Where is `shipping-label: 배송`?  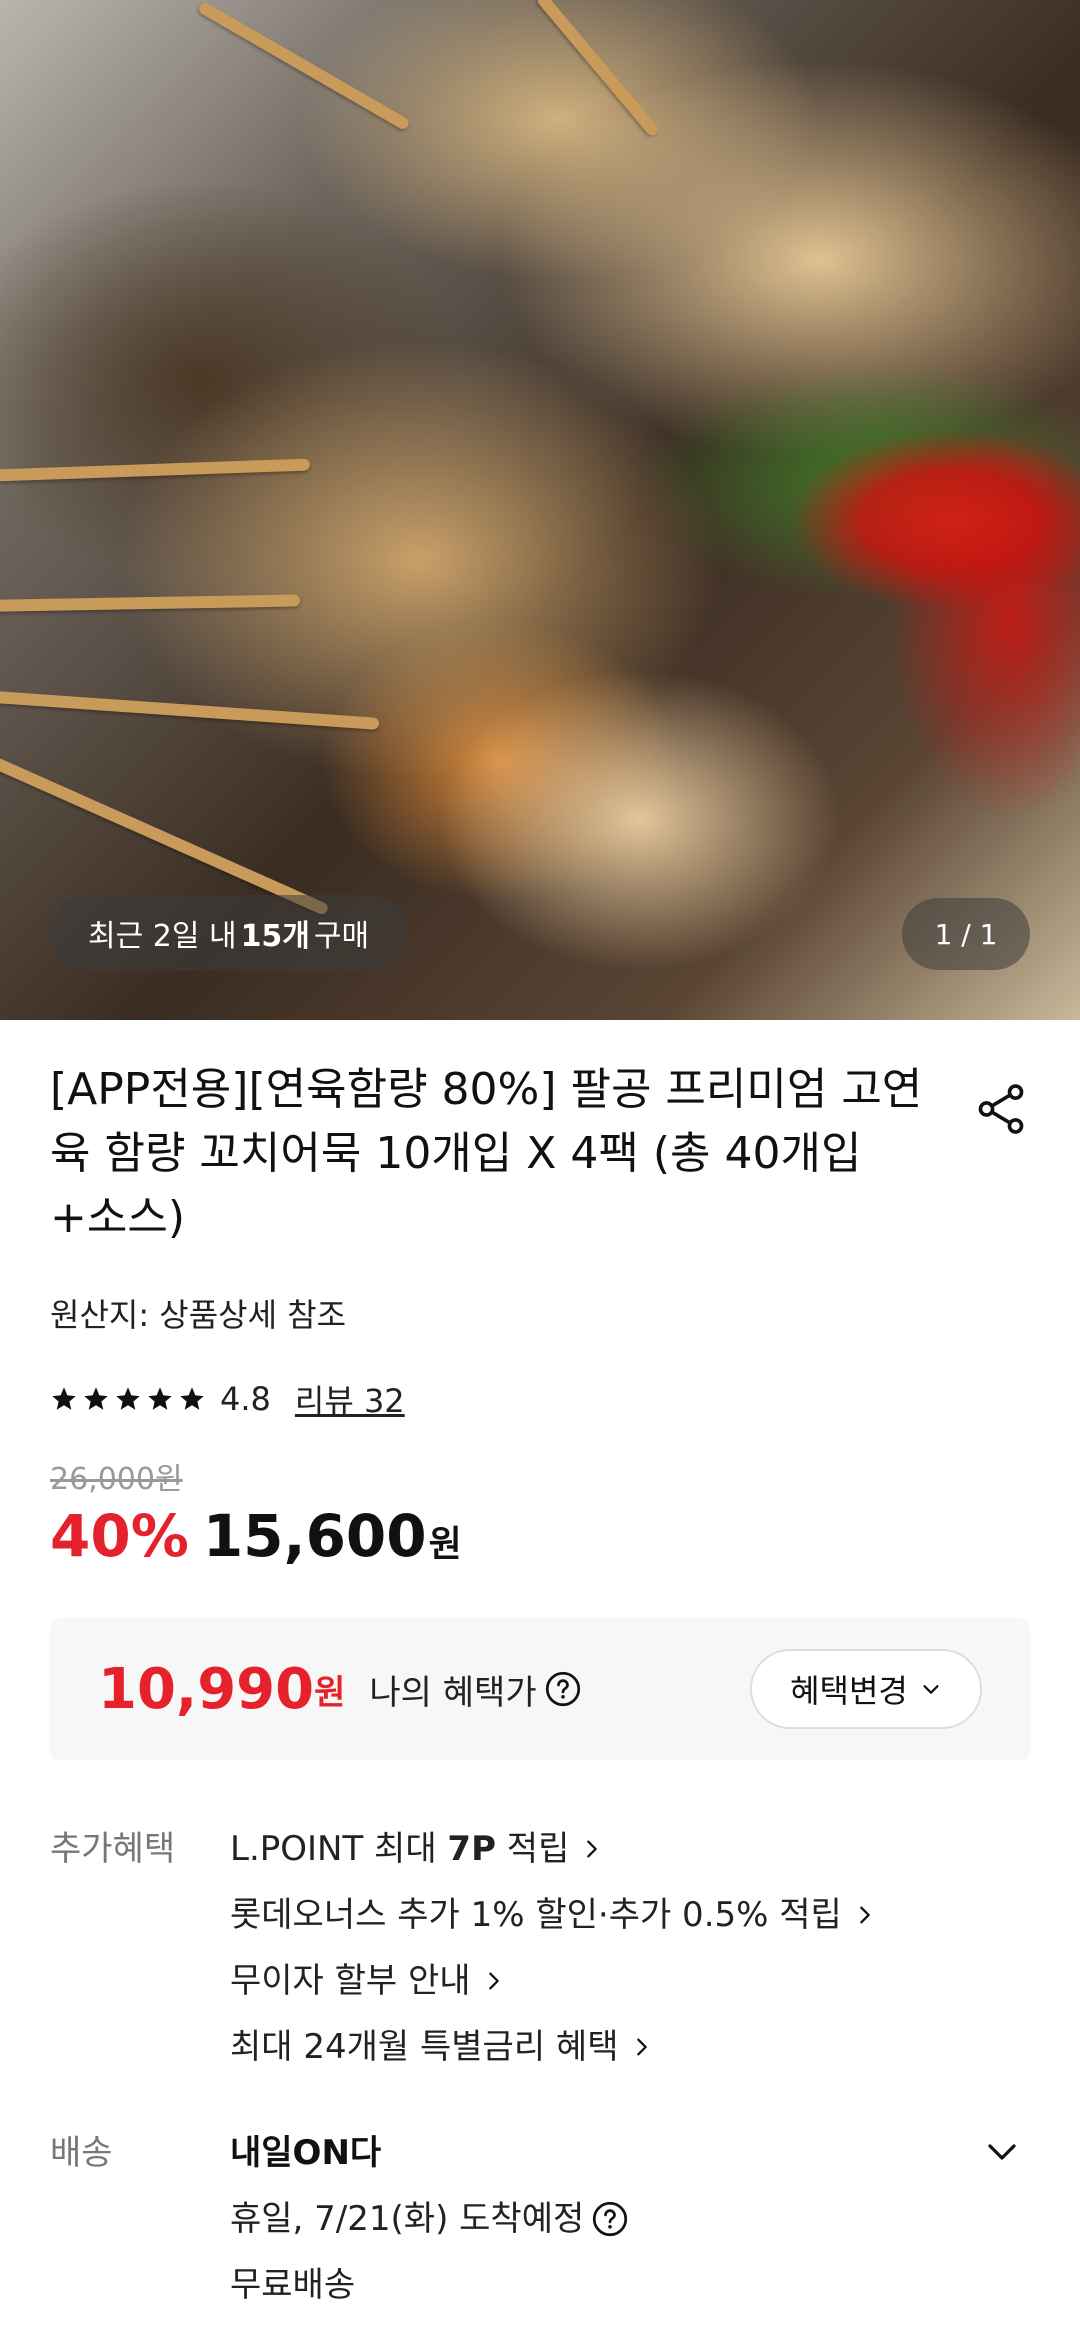
shipping-label: 배송 is located at coordinates (81, 2153).